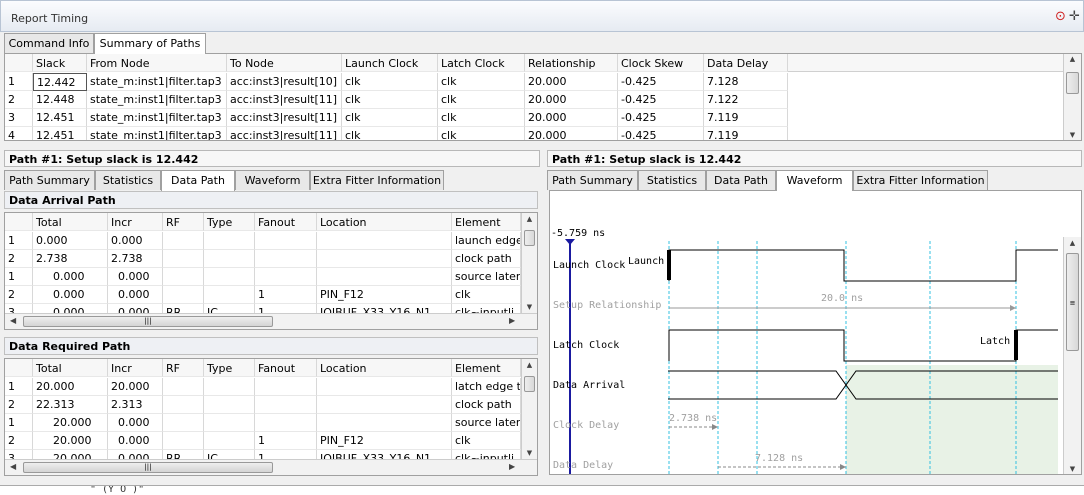  I want to click on top-tab-bar: Command Info Summary of Paths, so click(204, 43).